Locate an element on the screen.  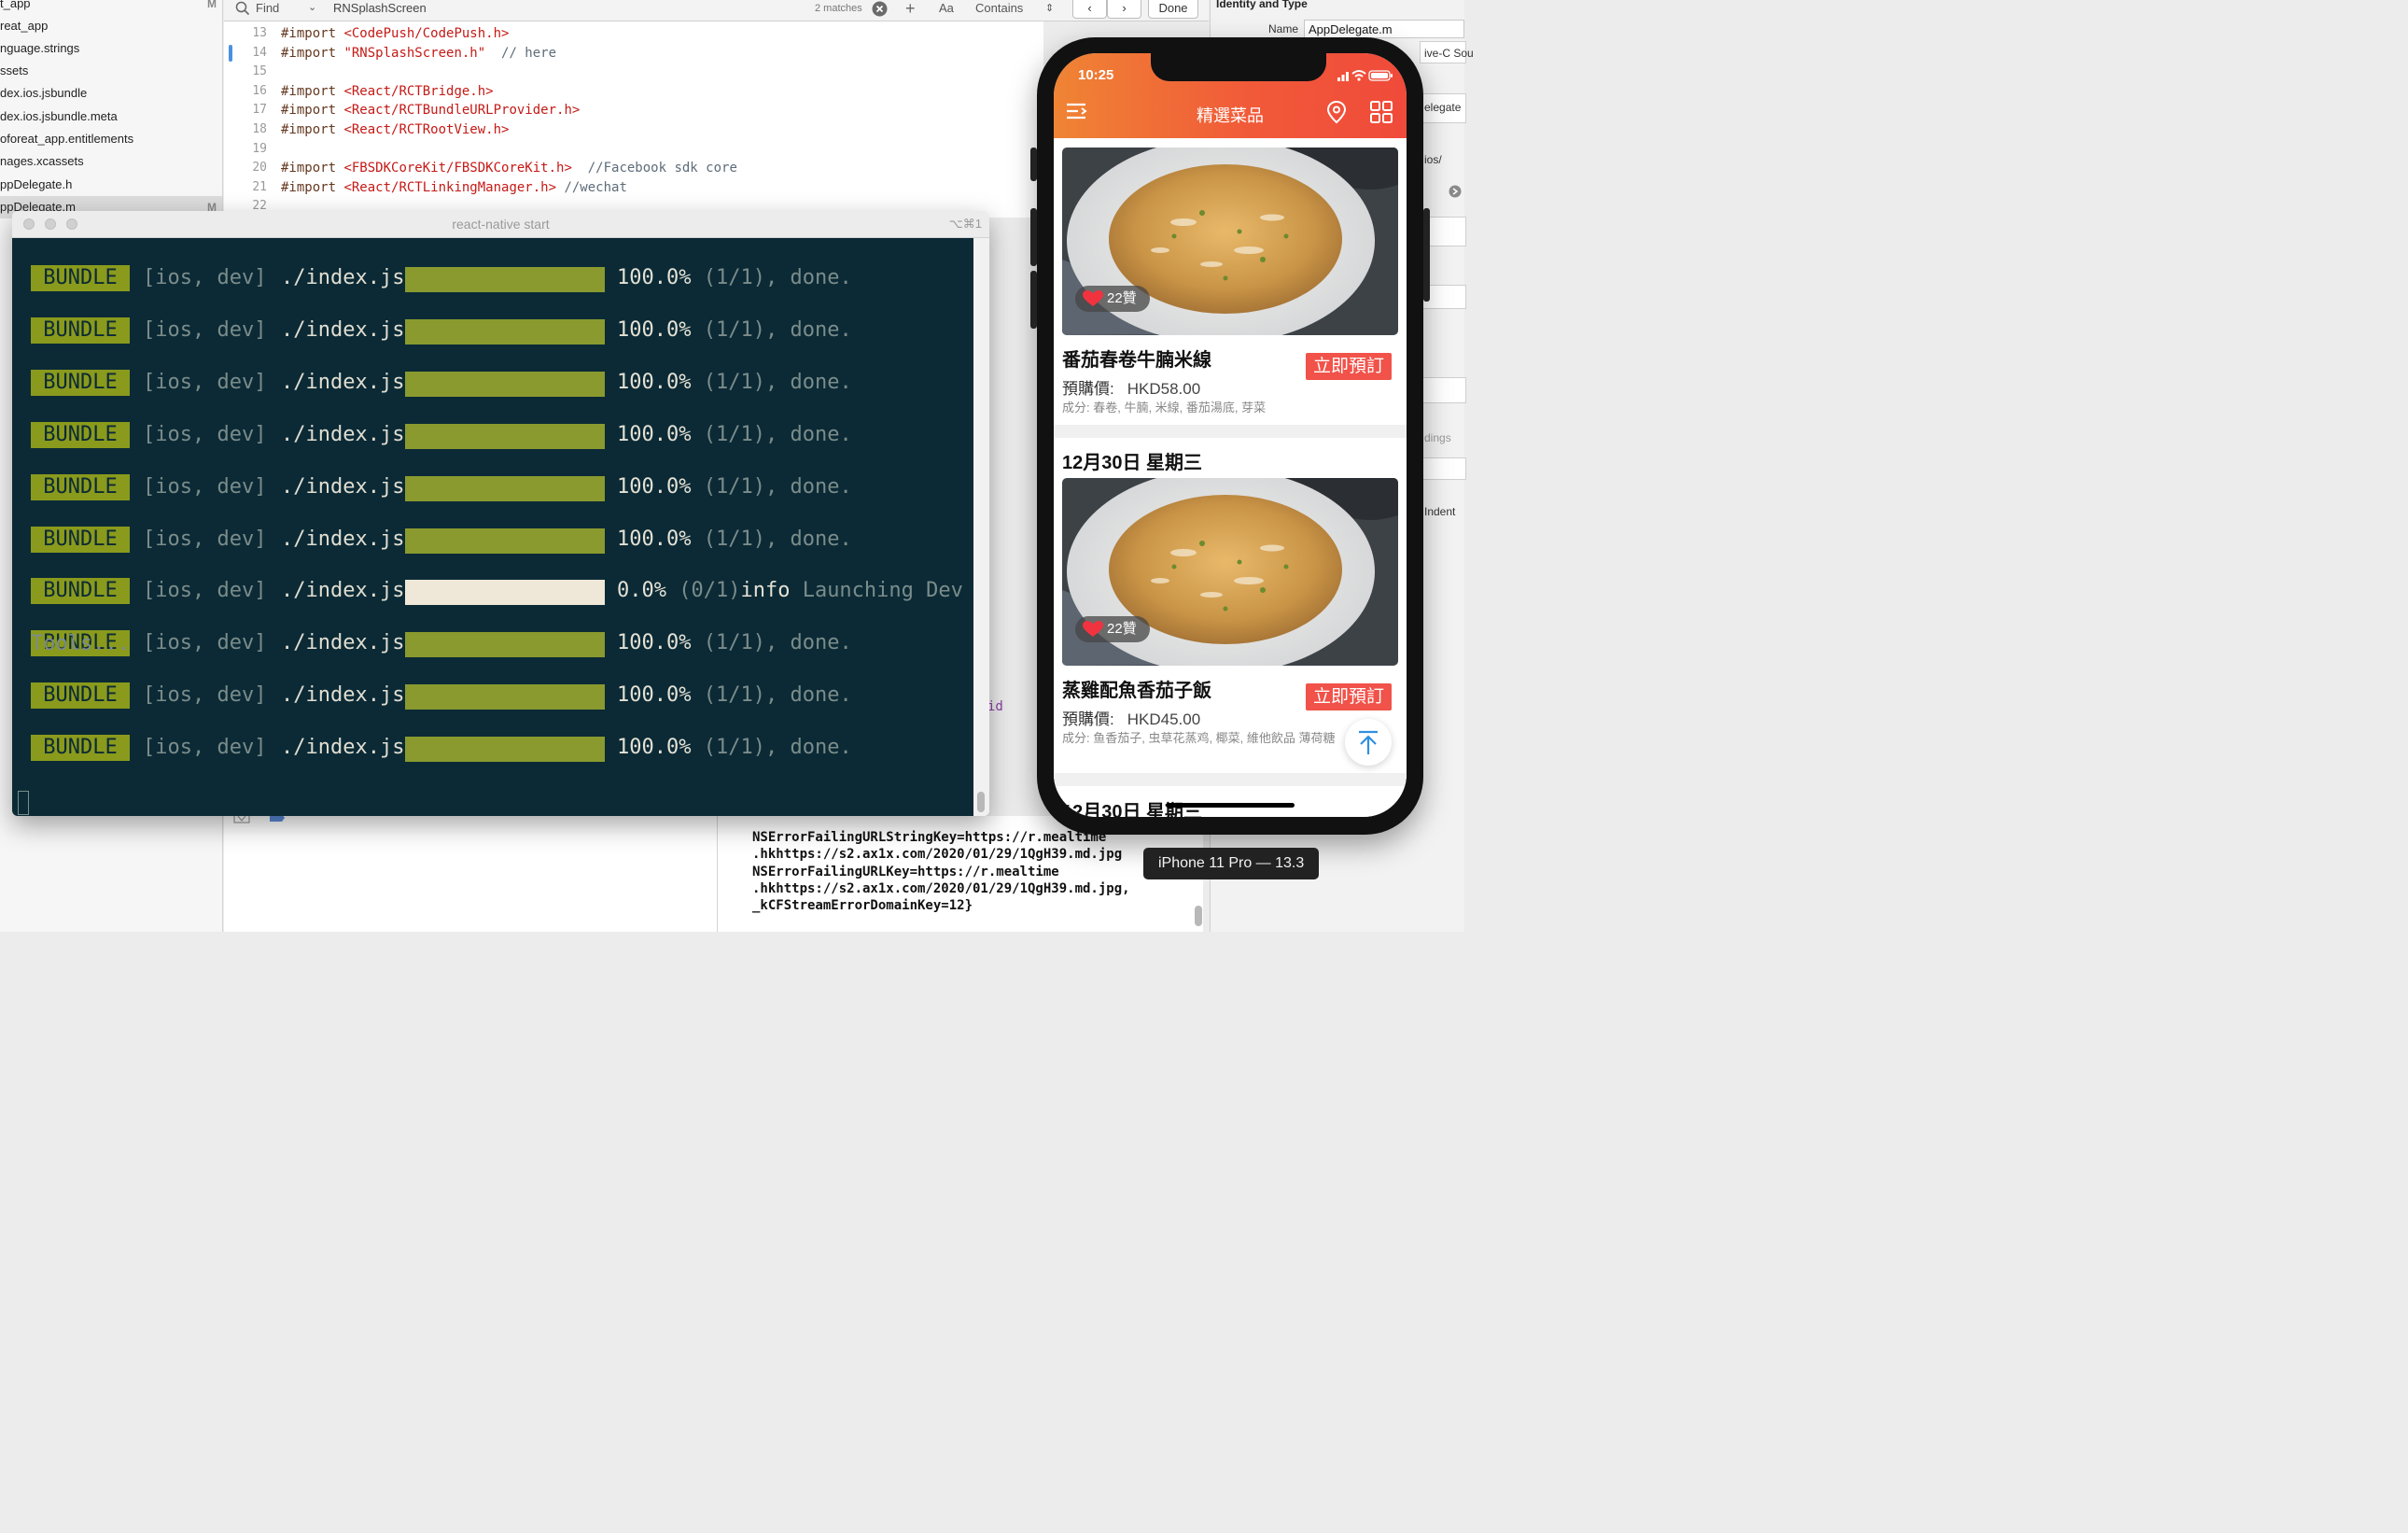
console-scrollbar is located at coordinates (1198, 916).